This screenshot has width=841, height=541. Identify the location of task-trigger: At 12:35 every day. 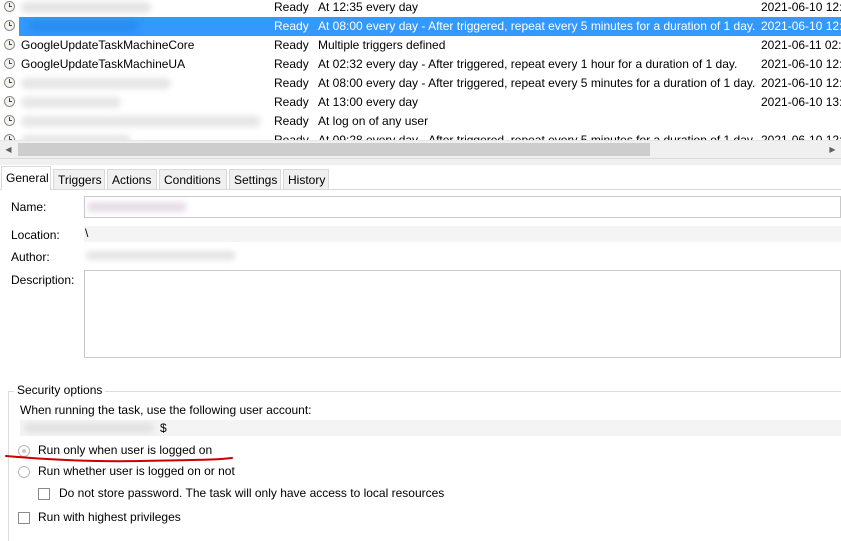
(368, 7).